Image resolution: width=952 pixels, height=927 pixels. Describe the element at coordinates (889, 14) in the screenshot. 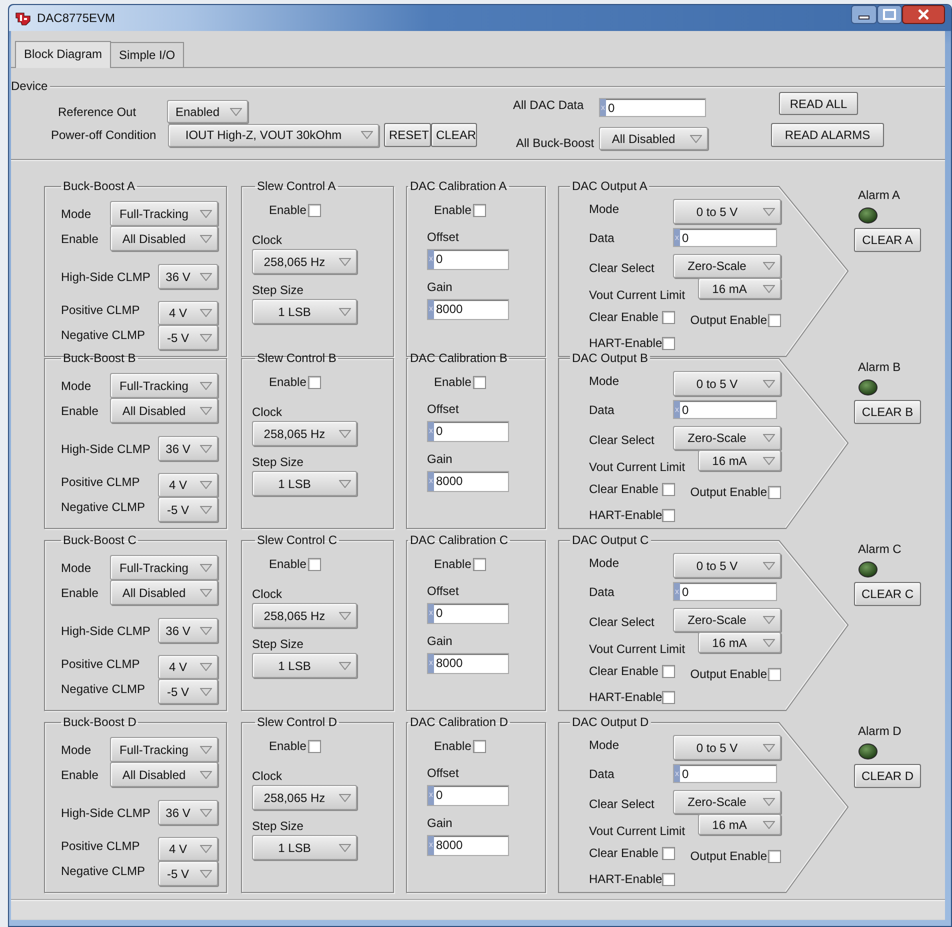

I see `maximize-icon` at that location.